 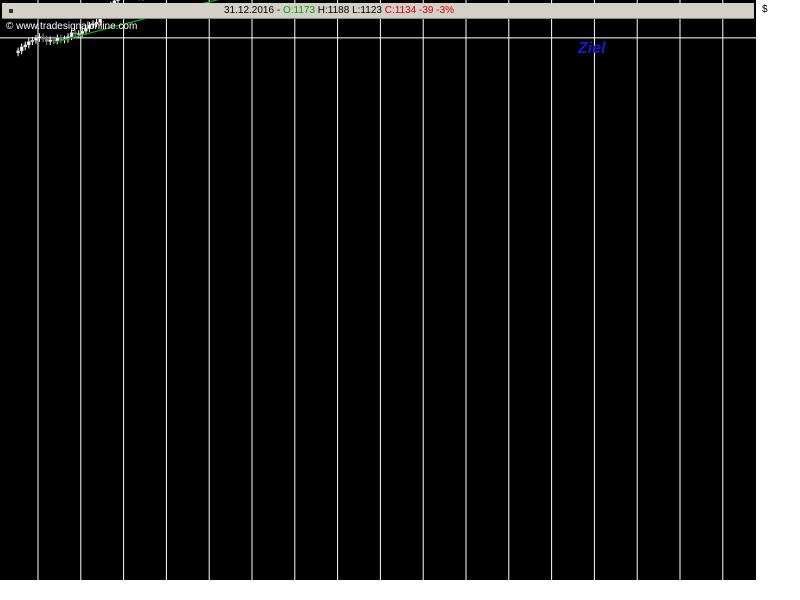 What do you see at coordinates (299, 10) in the screenshot?
I see `open-label: O:1173` at bounding box center [299, 10].